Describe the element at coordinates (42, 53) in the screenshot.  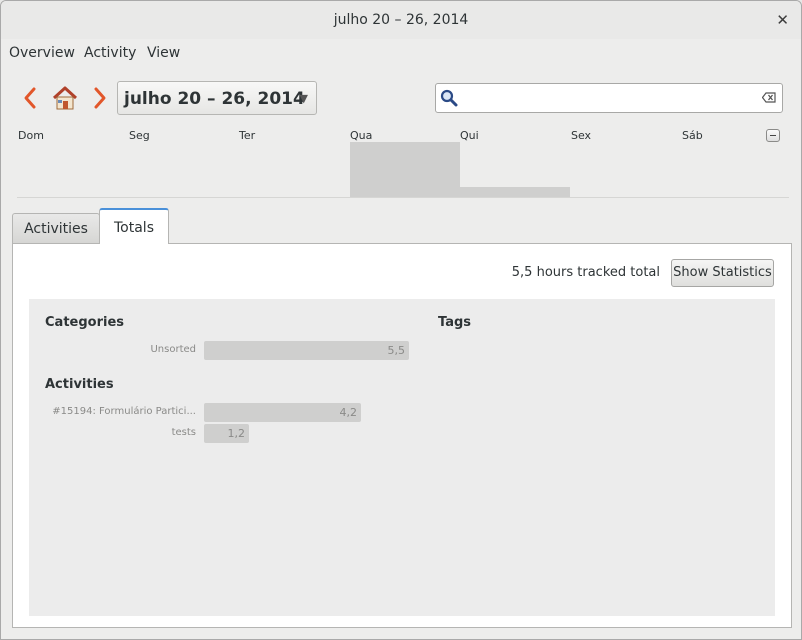
I see `menu-overview: Overview` at that location.